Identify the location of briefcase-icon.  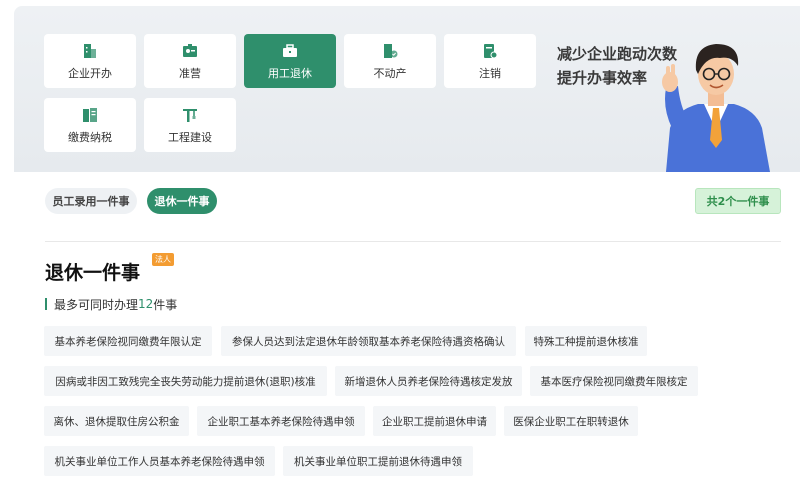
(290, 50).